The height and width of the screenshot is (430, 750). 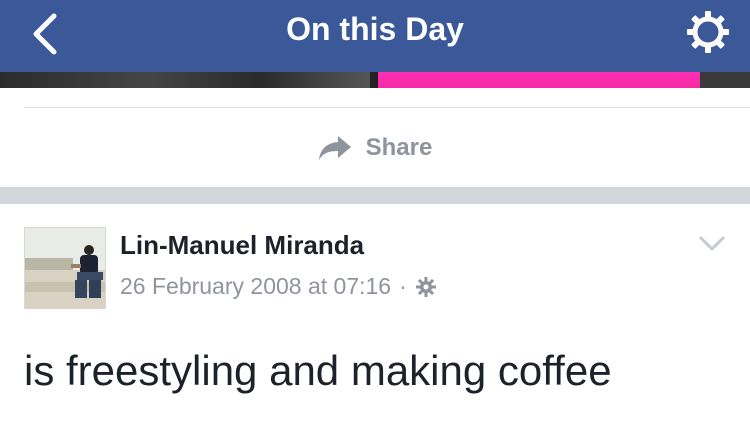 I want to click on page-title: On this Day, so click(x=375, y=29).